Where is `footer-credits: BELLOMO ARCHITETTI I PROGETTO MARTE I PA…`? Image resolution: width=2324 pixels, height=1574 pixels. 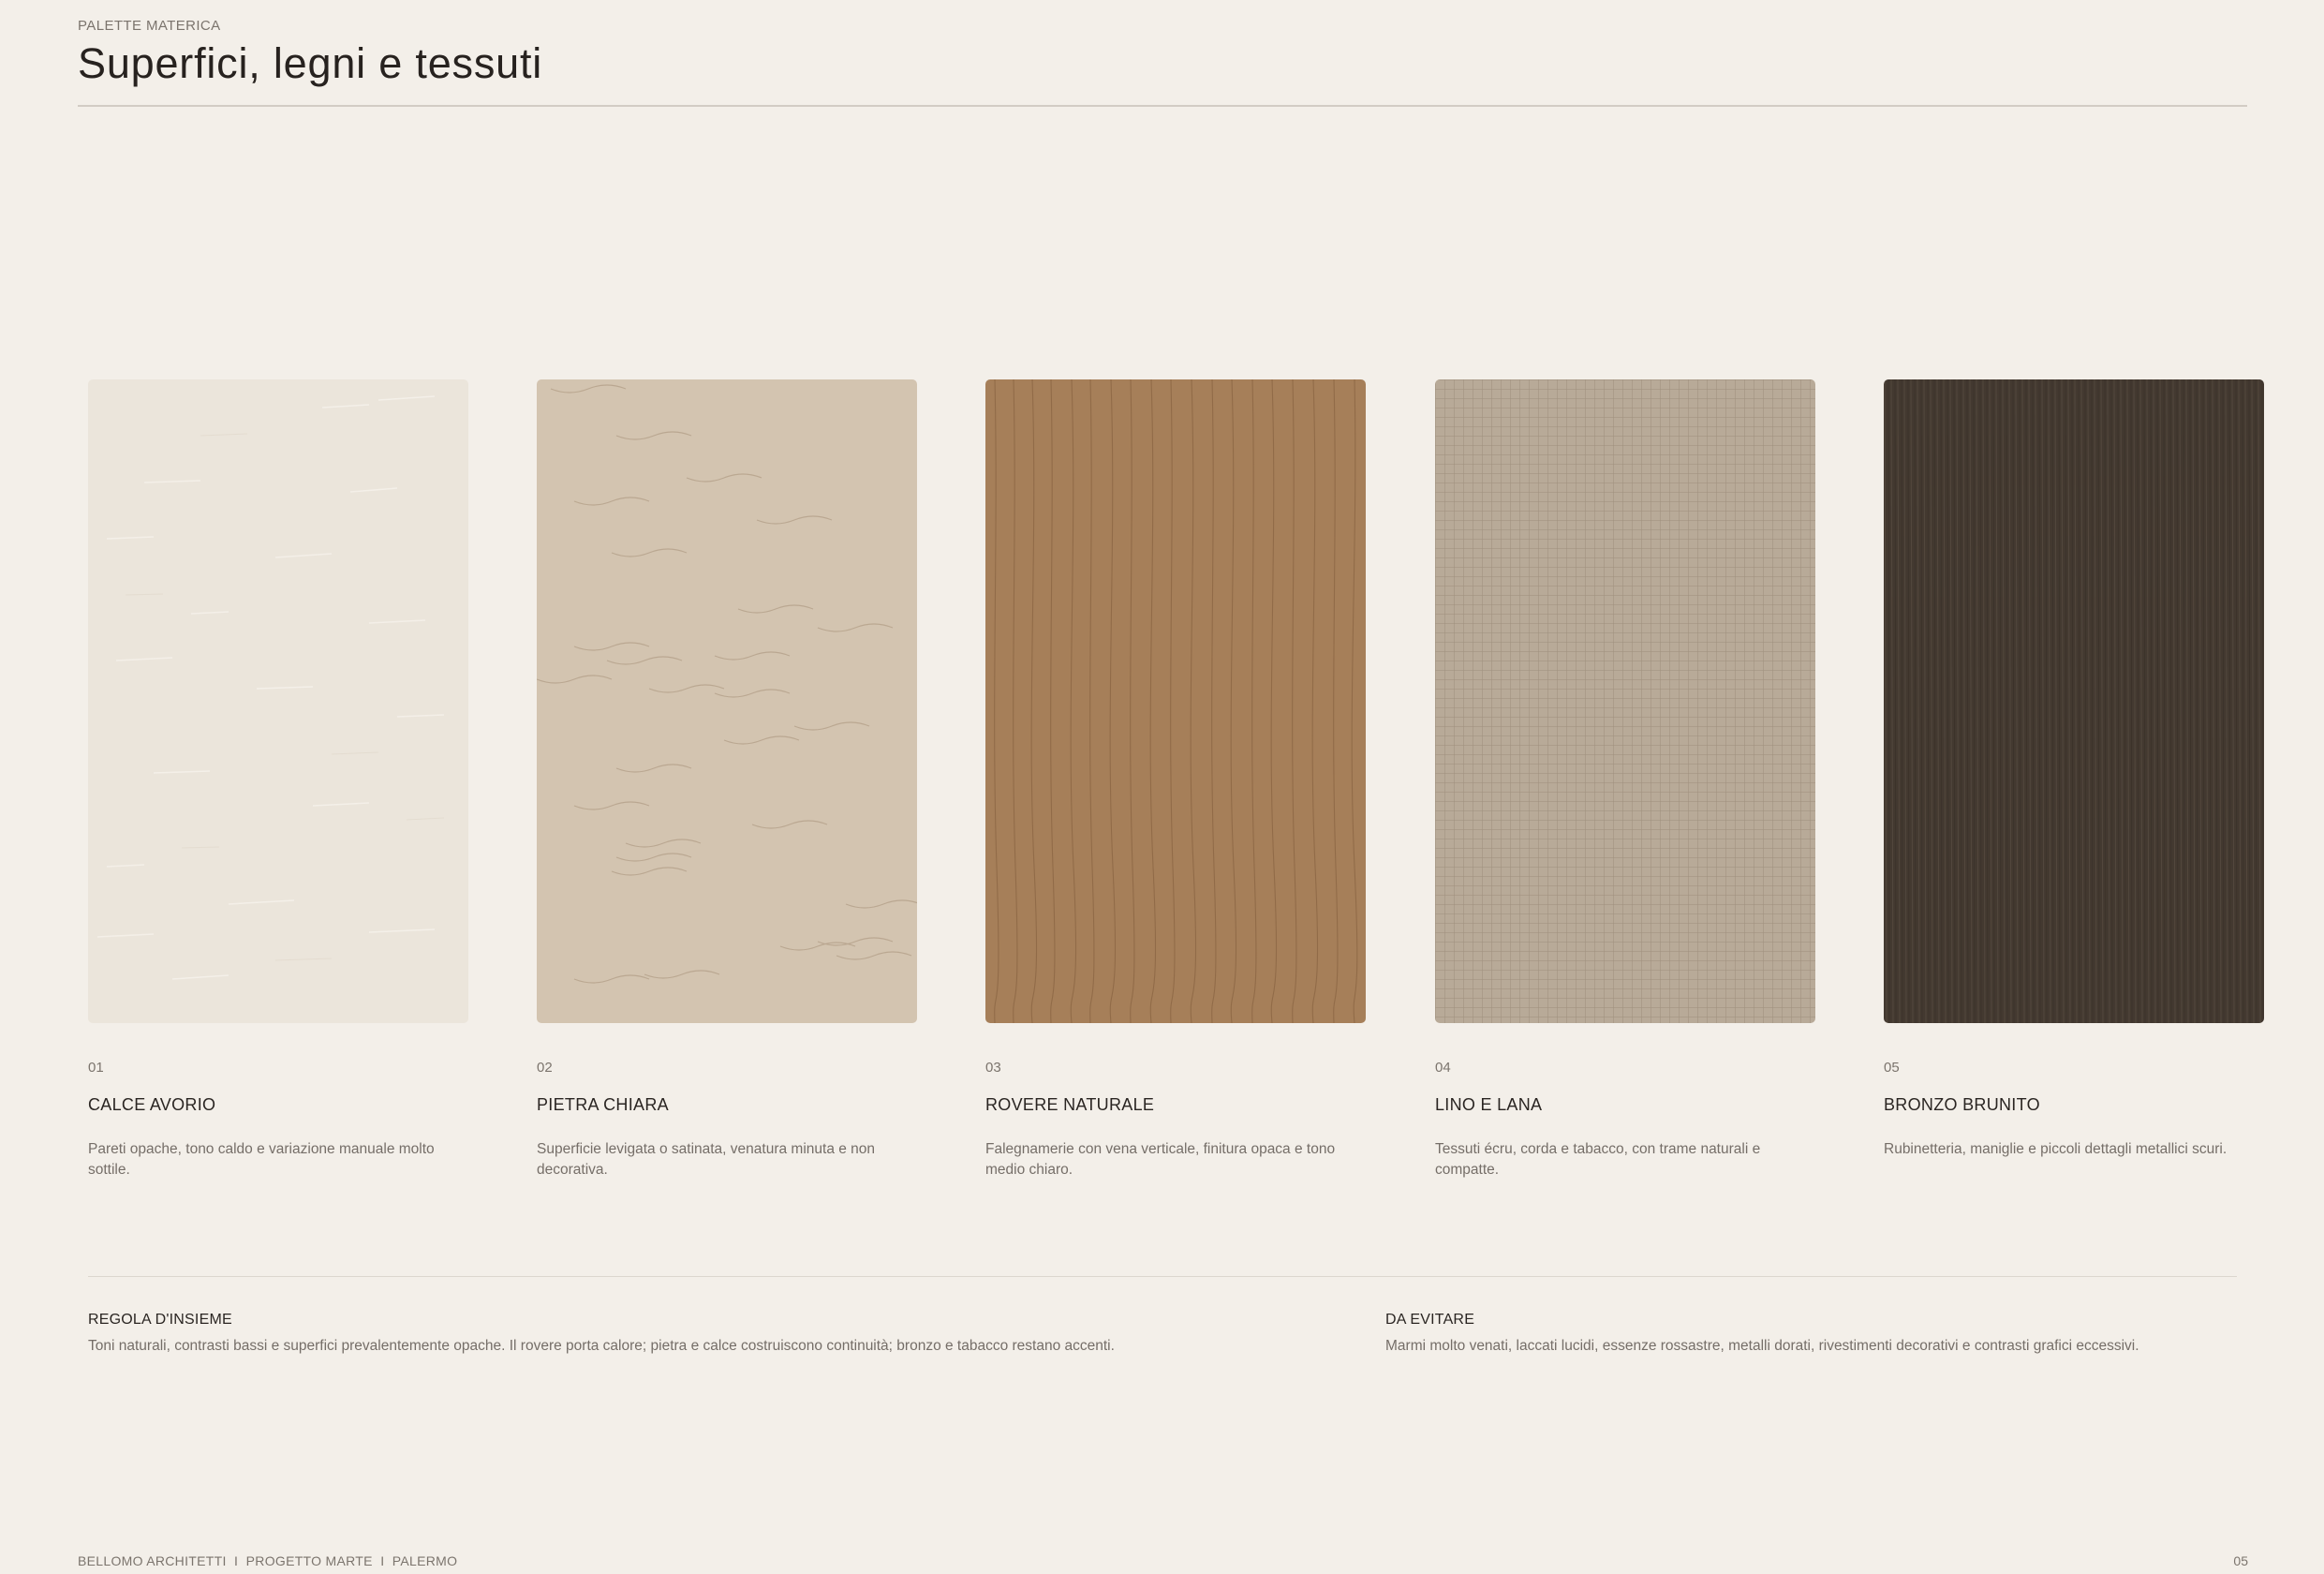
footer-credits: BELLOMO ARCHITETTI I PROGETTO MARTE I PA… is located at coordinates (268, 1561).